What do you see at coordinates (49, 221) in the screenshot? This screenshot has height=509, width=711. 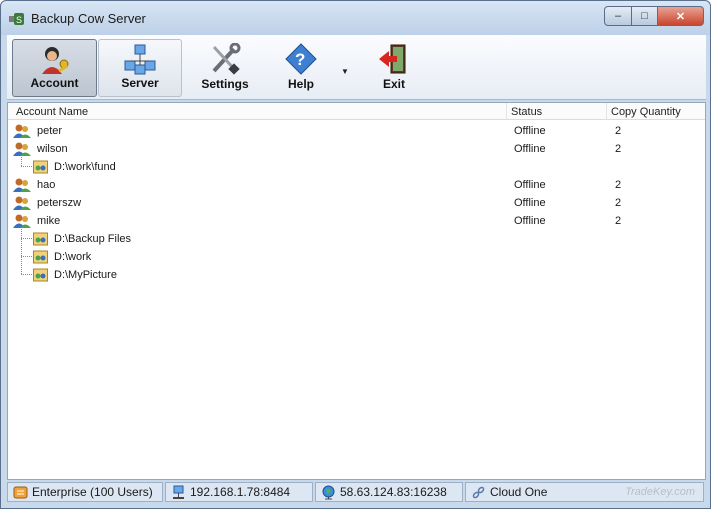 I see `account-name: mike` at bounding box center [49, 221].